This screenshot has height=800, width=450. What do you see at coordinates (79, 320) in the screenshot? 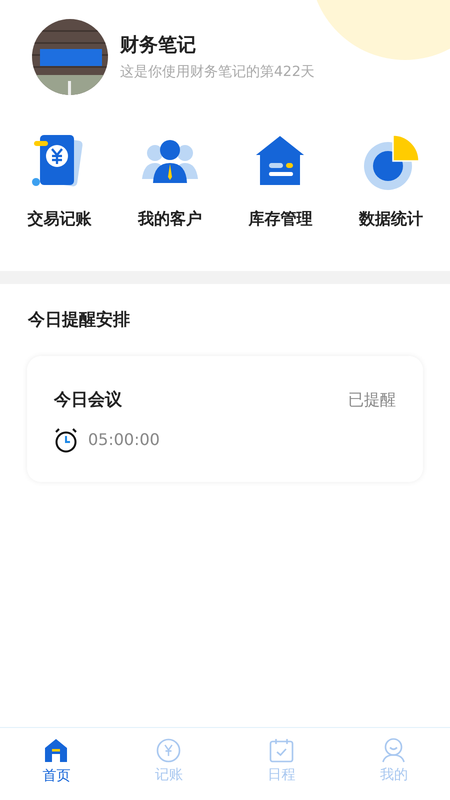
I see `section-title: 今日提醒安排` at bounding box center [79, 320].